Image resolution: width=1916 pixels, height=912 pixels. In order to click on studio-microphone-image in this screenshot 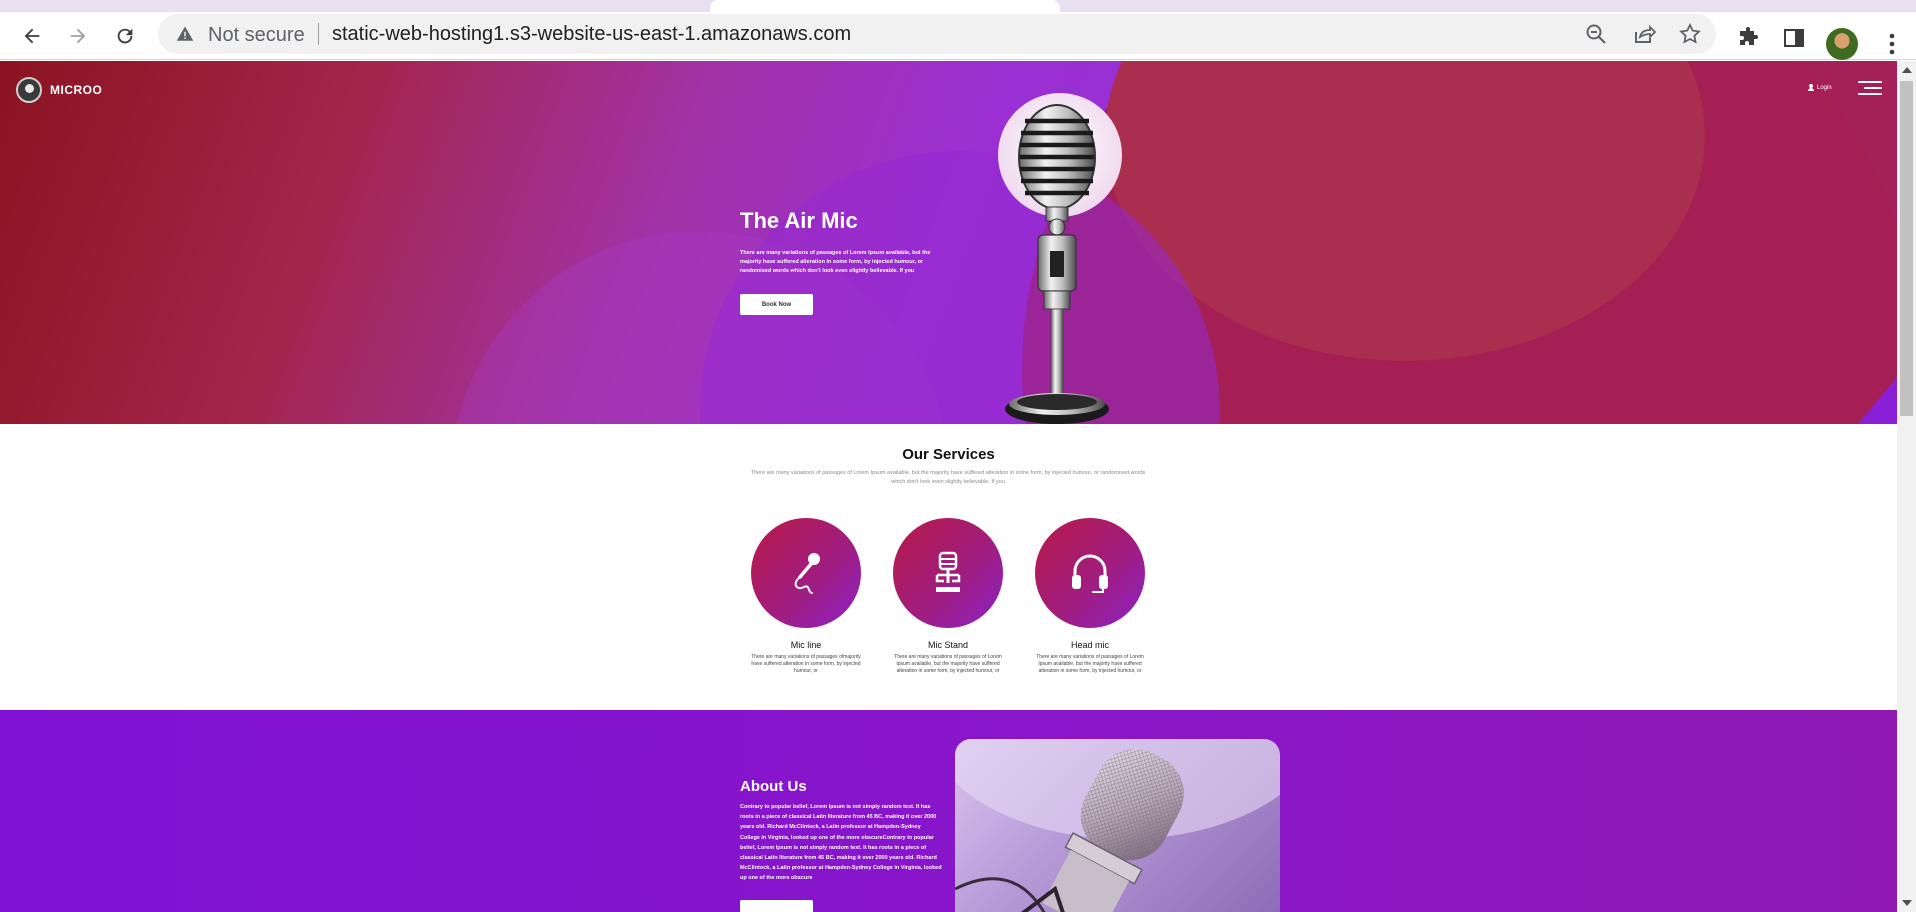, I will do `click(1117, 825)`.